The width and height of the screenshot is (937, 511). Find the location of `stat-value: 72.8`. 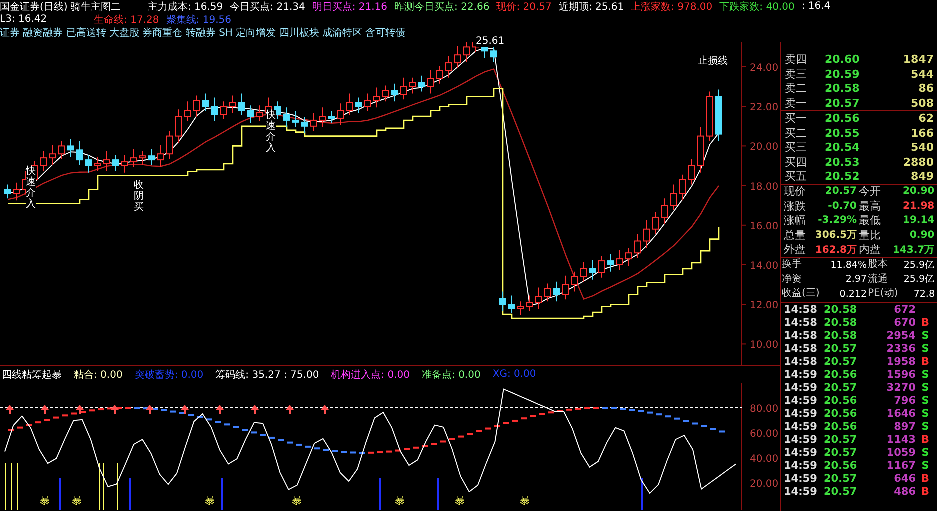

stat-value: 72.8 is located at coordinates (924, 294).